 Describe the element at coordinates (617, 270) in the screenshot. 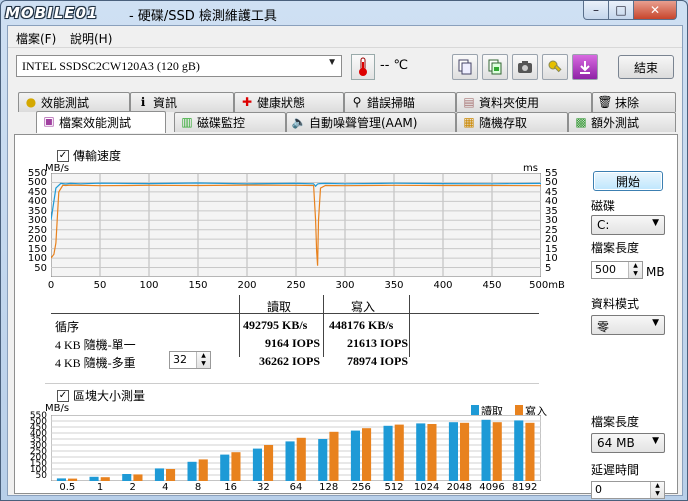

I see `file-length-stepper: 500 ▲ ▼` at that location.